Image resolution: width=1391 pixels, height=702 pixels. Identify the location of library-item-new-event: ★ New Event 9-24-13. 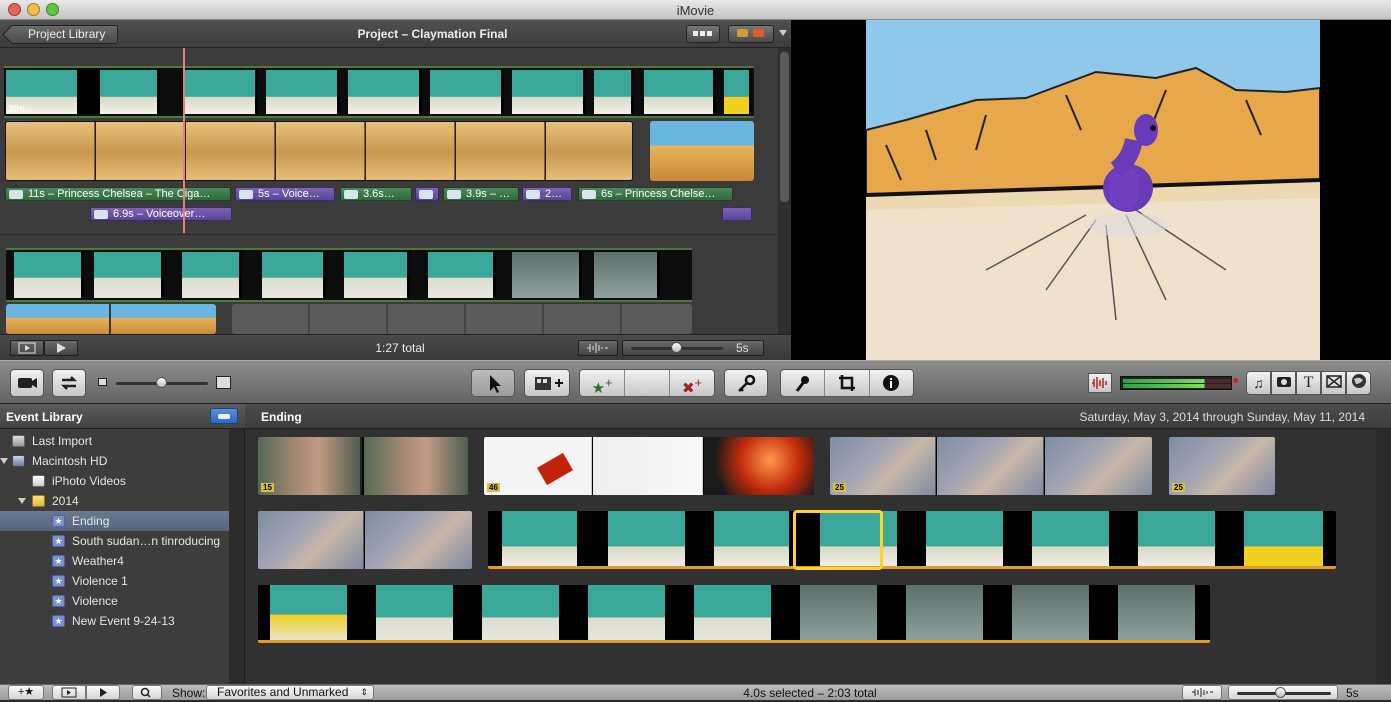
(114, 621).